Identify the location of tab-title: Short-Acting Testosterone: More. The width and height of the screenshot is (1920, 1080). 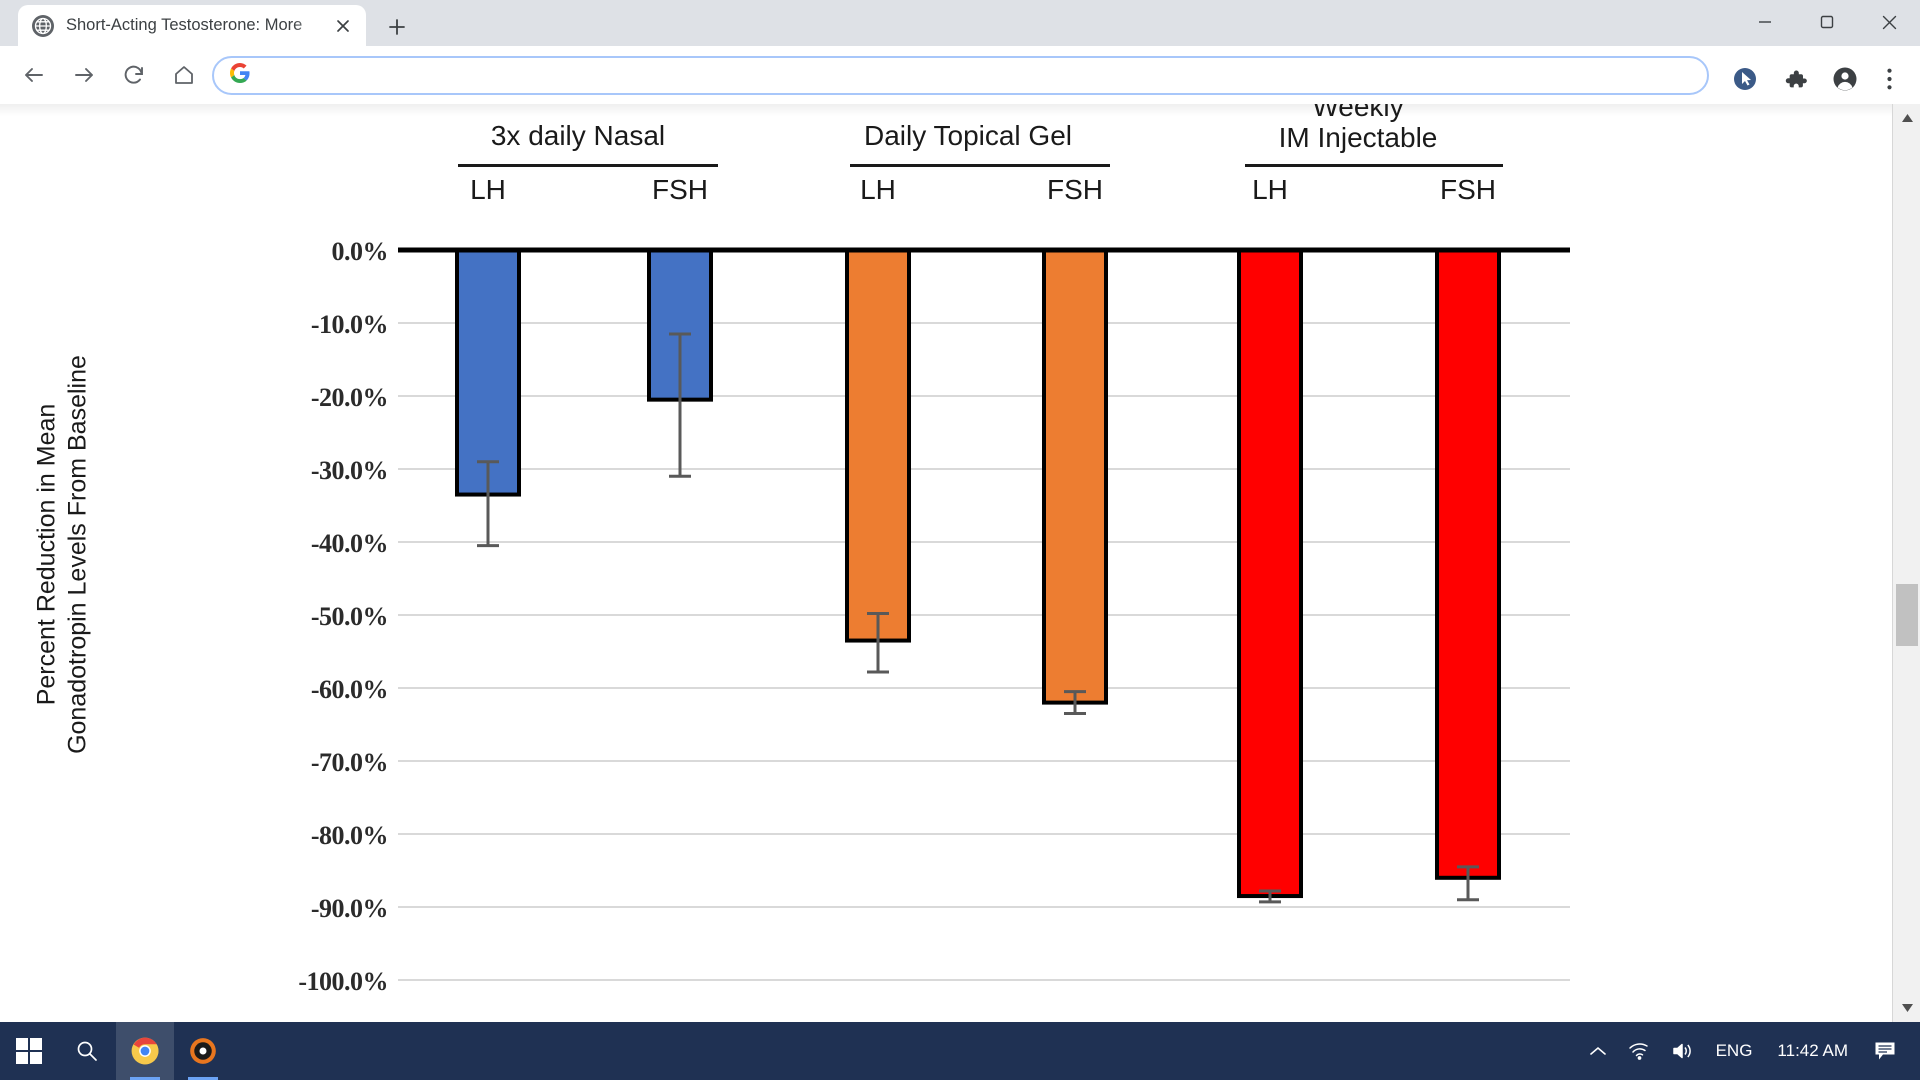
(184, 25).